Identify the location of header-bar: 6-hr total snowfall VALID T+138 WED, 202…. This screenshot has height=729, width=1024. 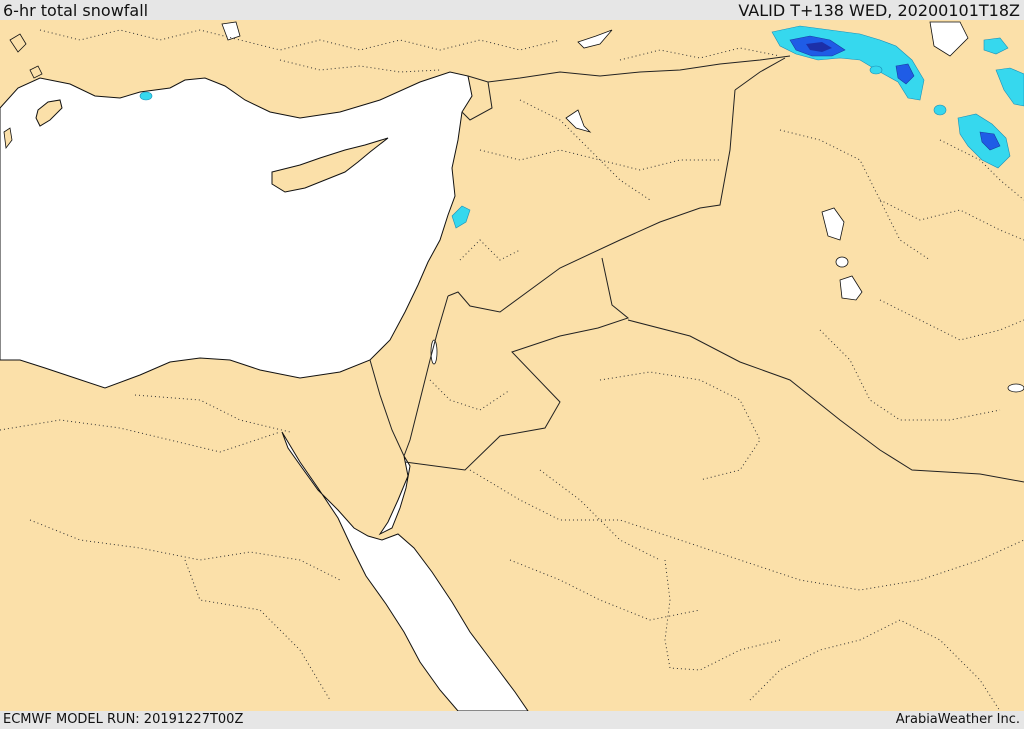
(512, 10).